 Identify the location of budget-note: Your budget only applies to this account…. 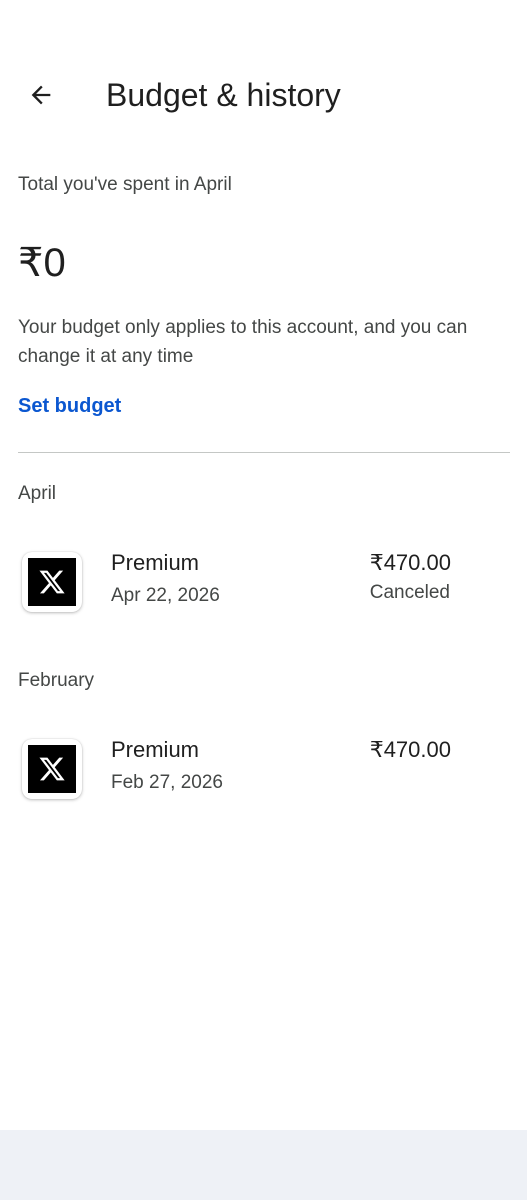
(243, 342).